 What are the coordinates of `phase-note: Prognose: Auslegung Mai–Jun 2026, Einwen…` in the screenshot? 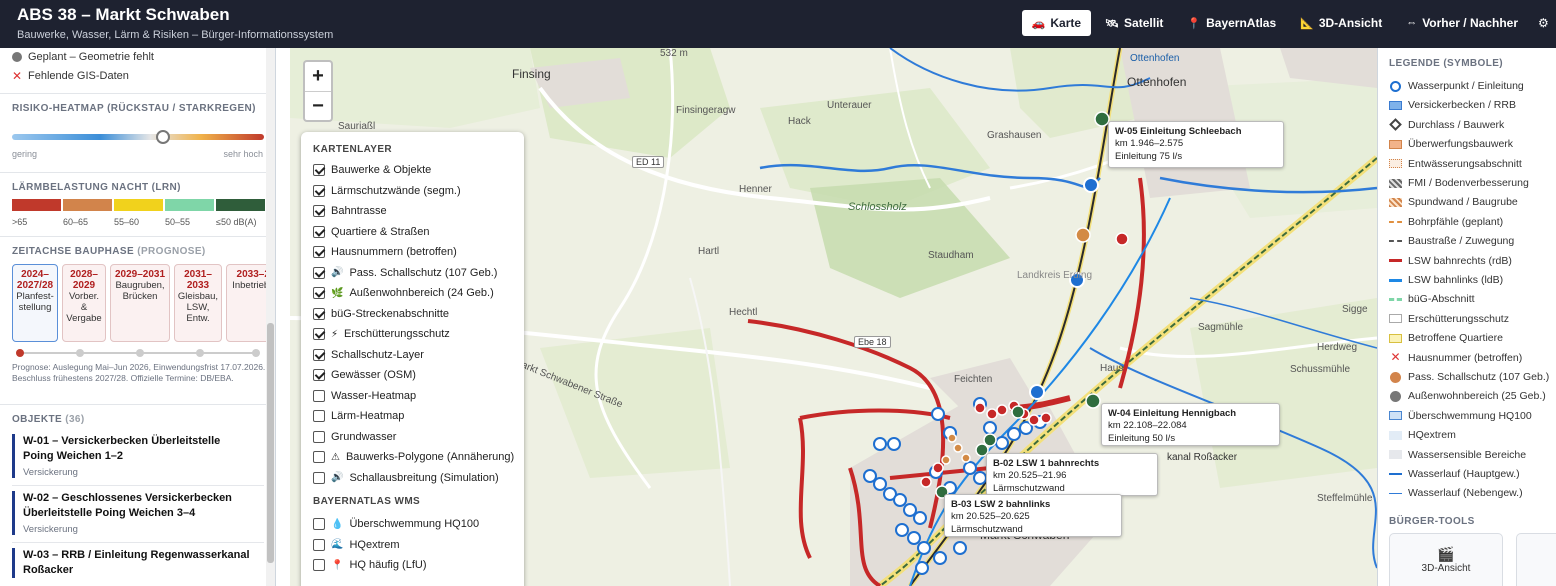 It's located at (139, 373).